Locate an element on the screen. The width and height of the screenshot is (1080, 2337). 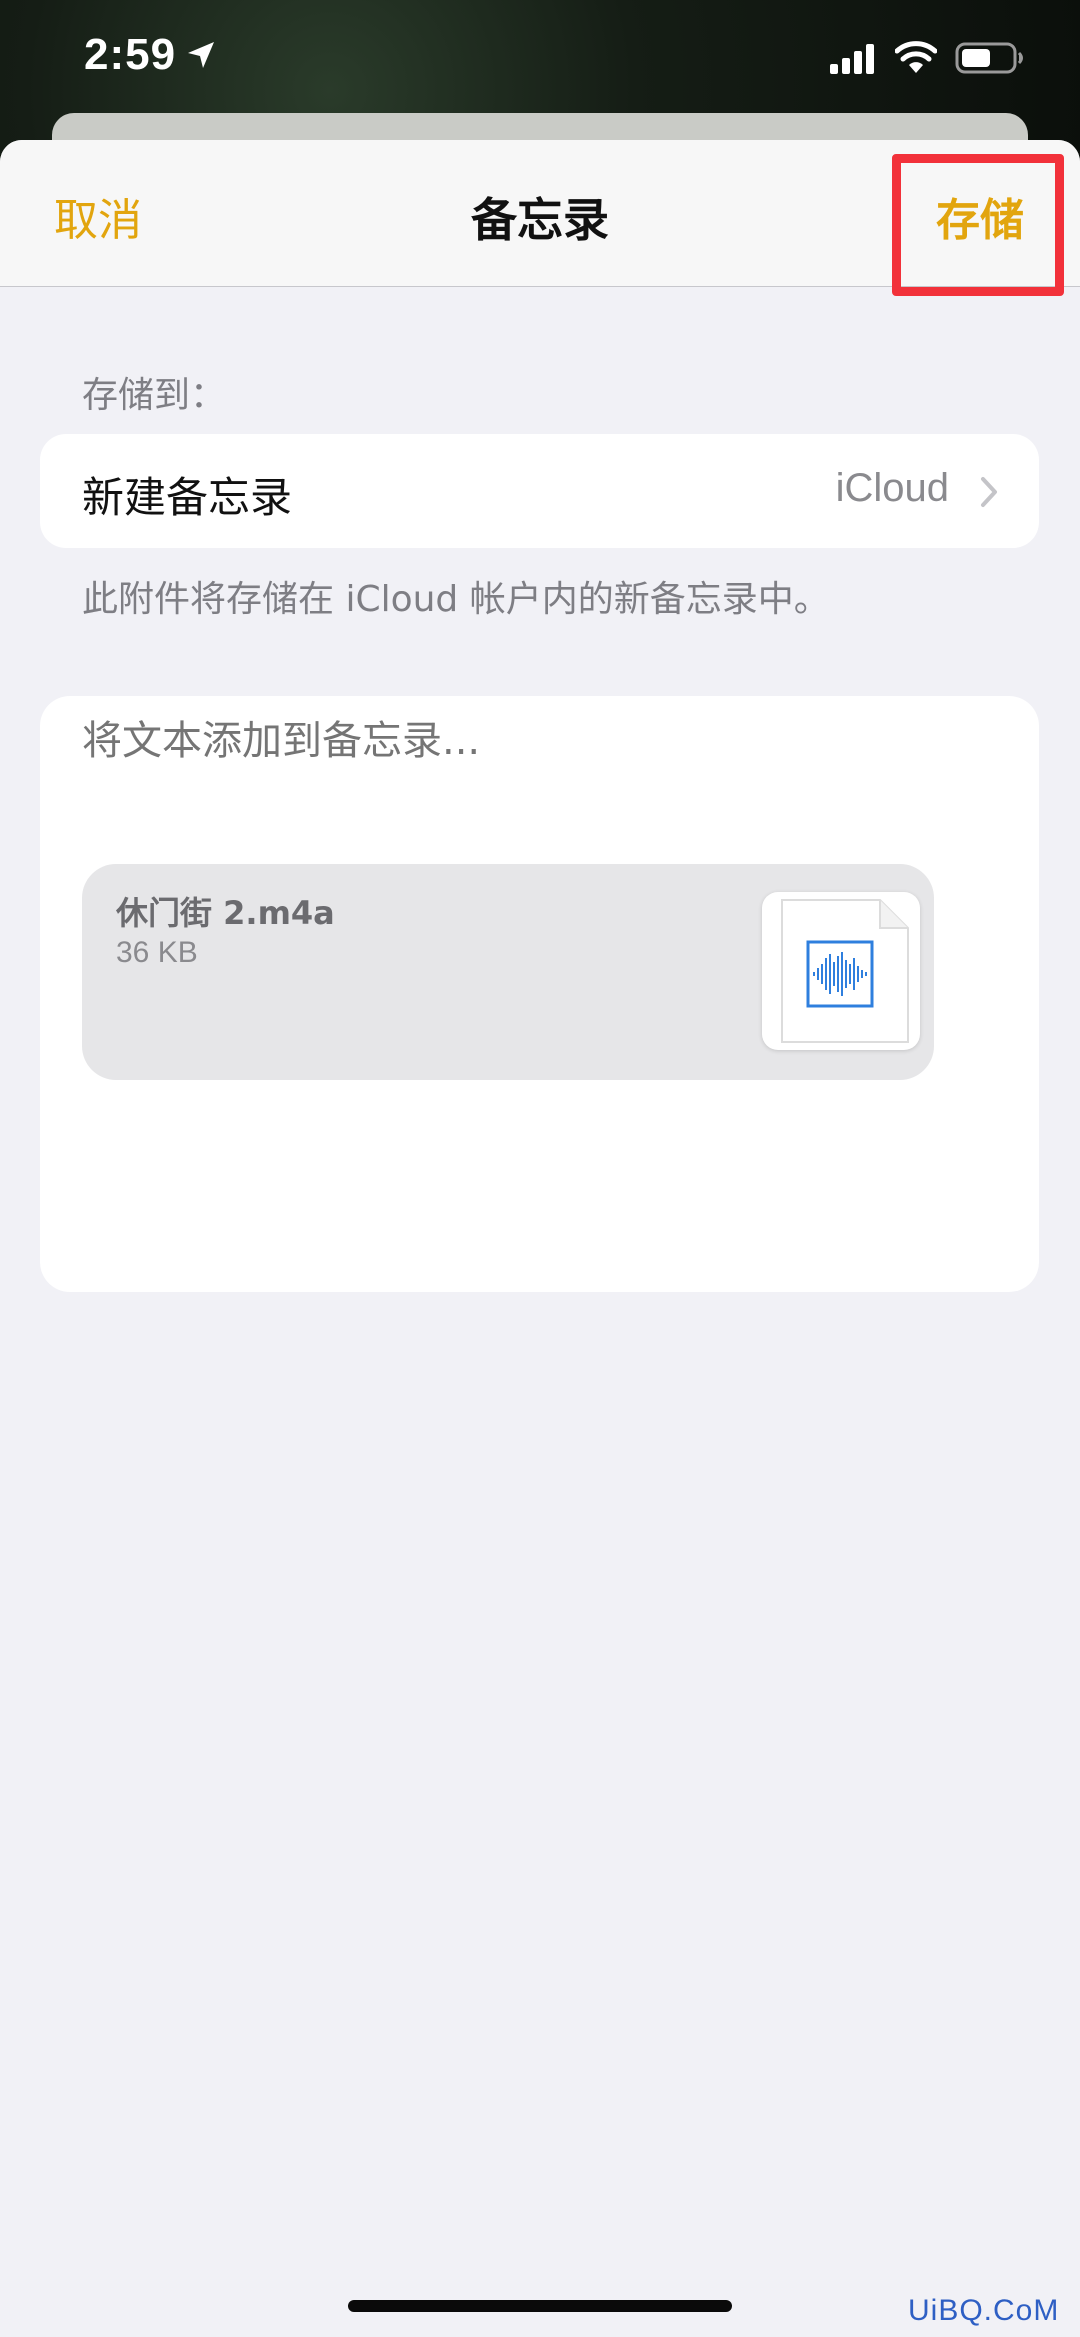
audio-file-icon is located at coordinates (841, 971).